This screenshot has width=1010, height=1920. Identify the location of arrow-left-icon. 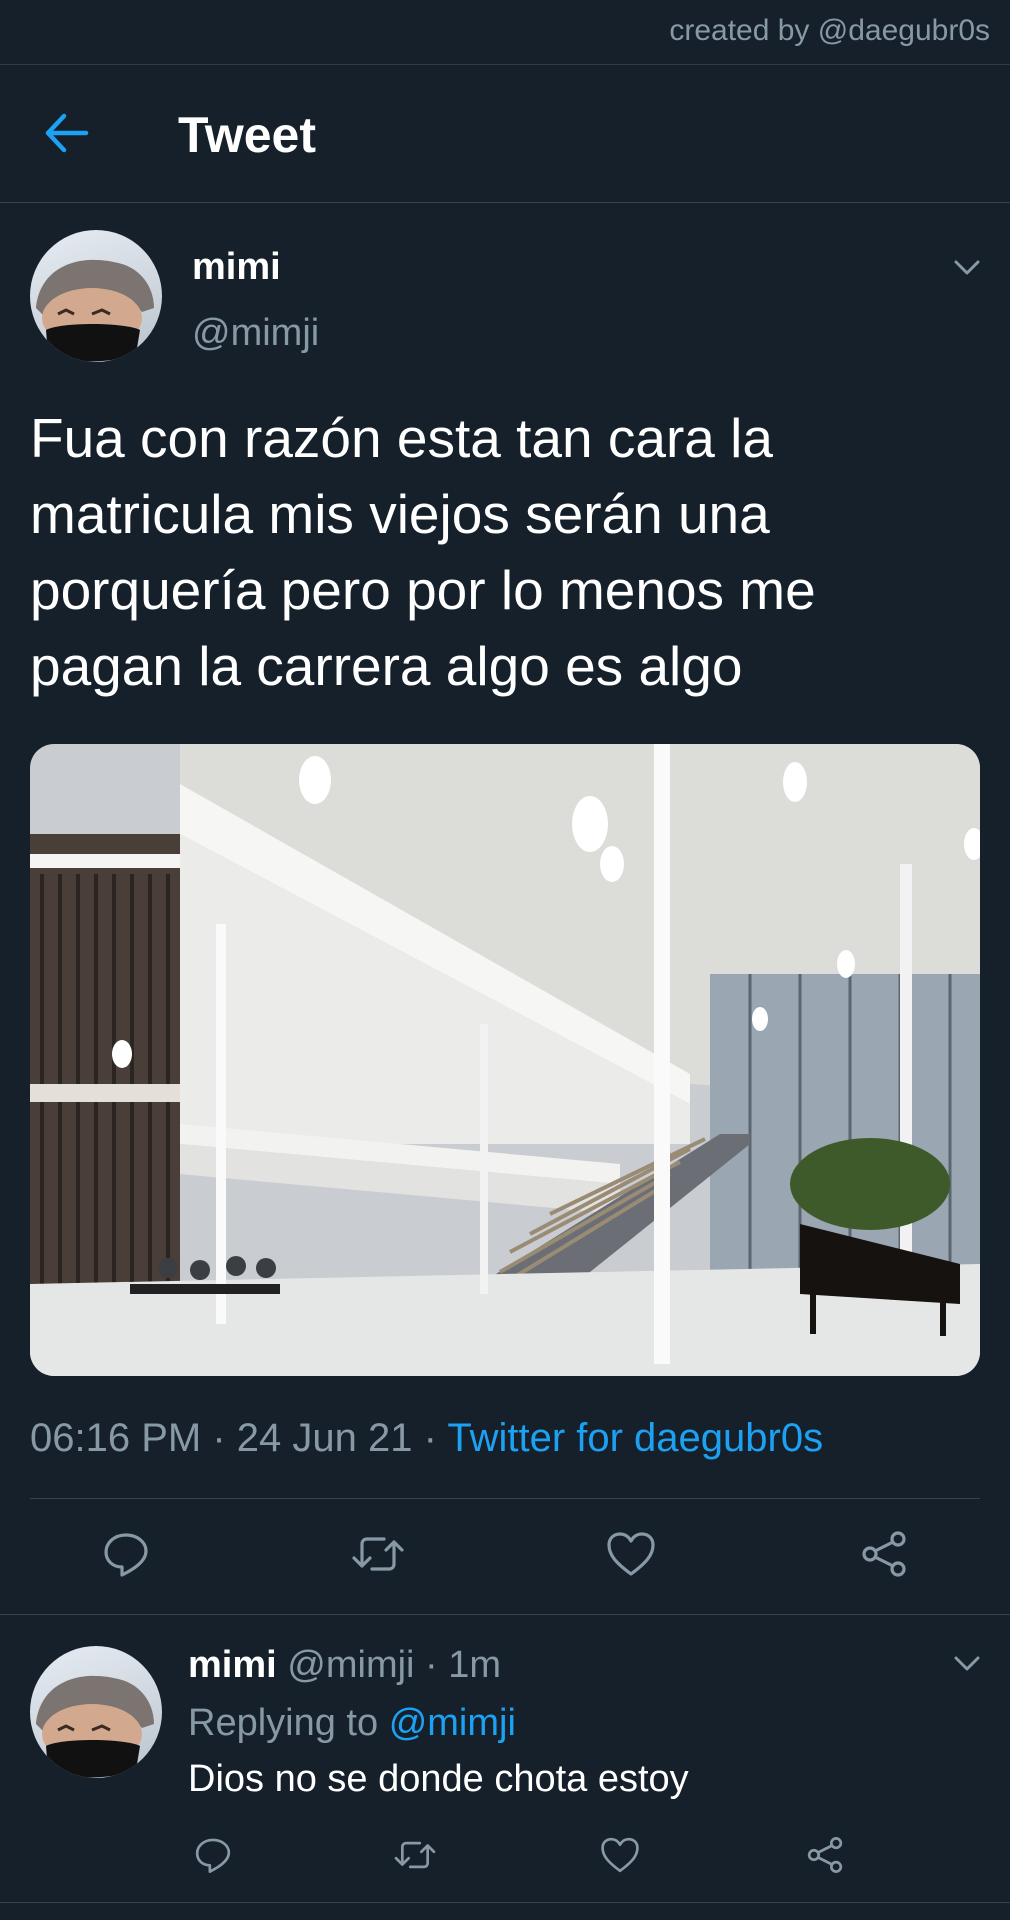
(67, 133).